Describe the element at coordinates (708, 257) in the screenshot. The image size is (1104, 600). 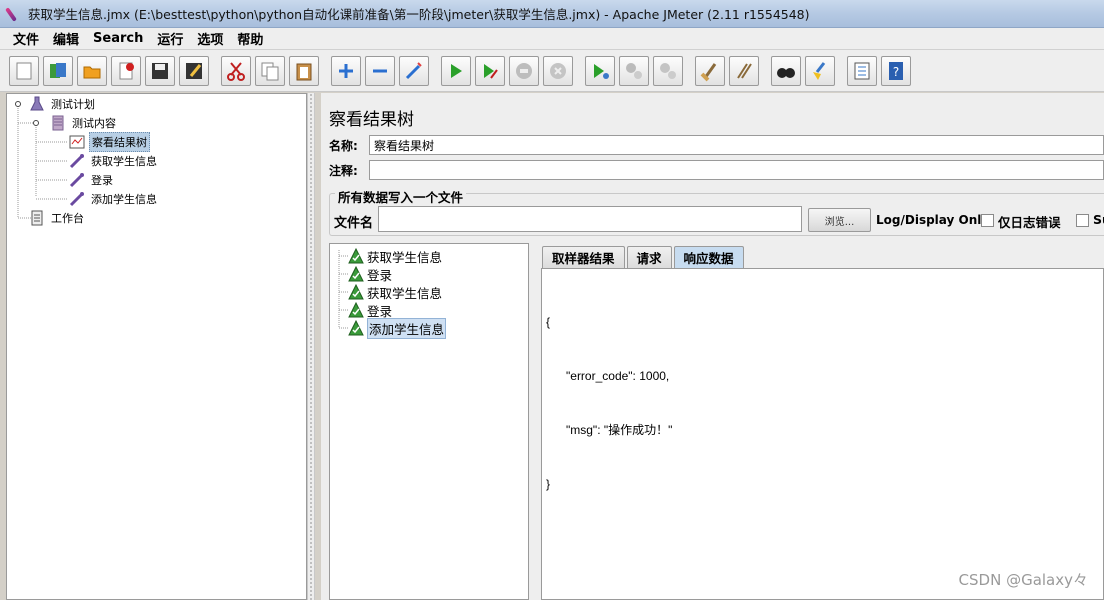
I see `tab-response-data: 响应数据` at that location.